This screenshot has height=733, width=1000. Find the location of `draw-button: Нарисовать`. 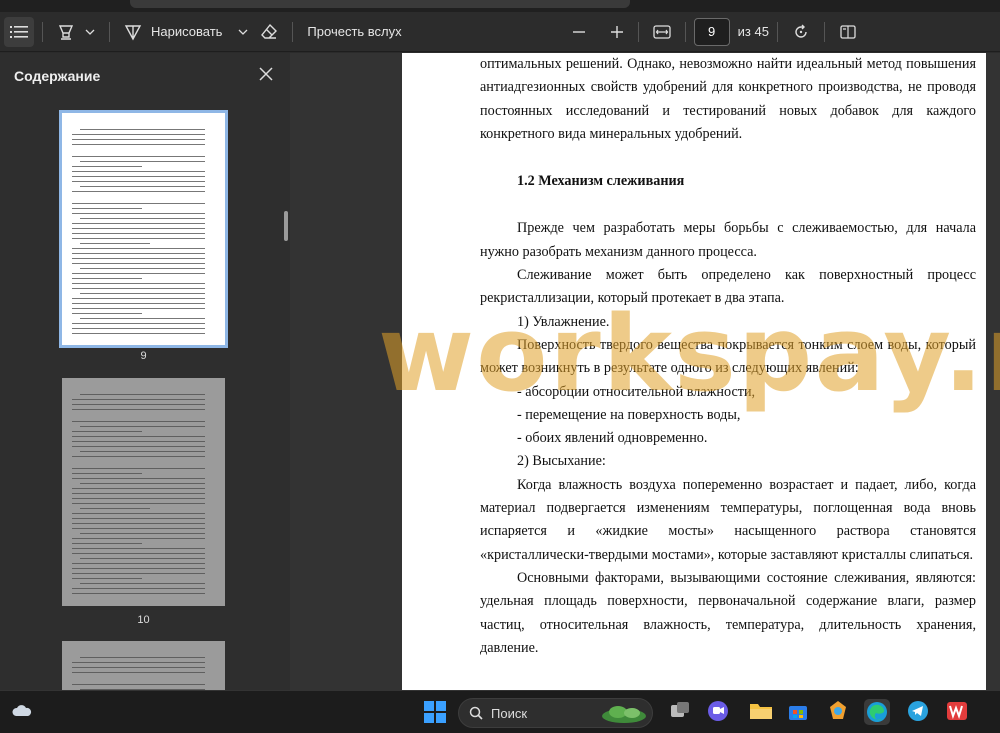

draw-button: Нарисовать is located at coordinates (186, 32).